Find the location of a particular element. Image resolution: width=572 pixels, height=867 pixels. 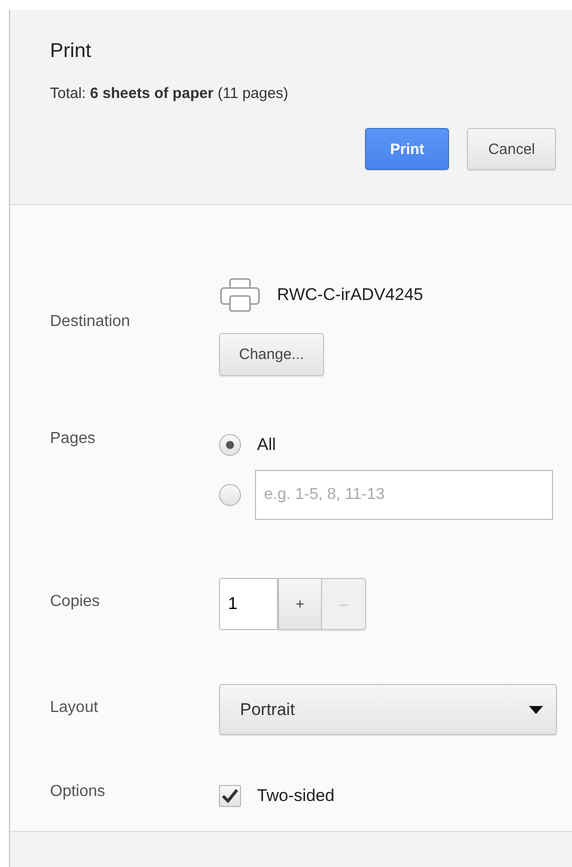

setting-label: Options is located at coordinates (78, 792).